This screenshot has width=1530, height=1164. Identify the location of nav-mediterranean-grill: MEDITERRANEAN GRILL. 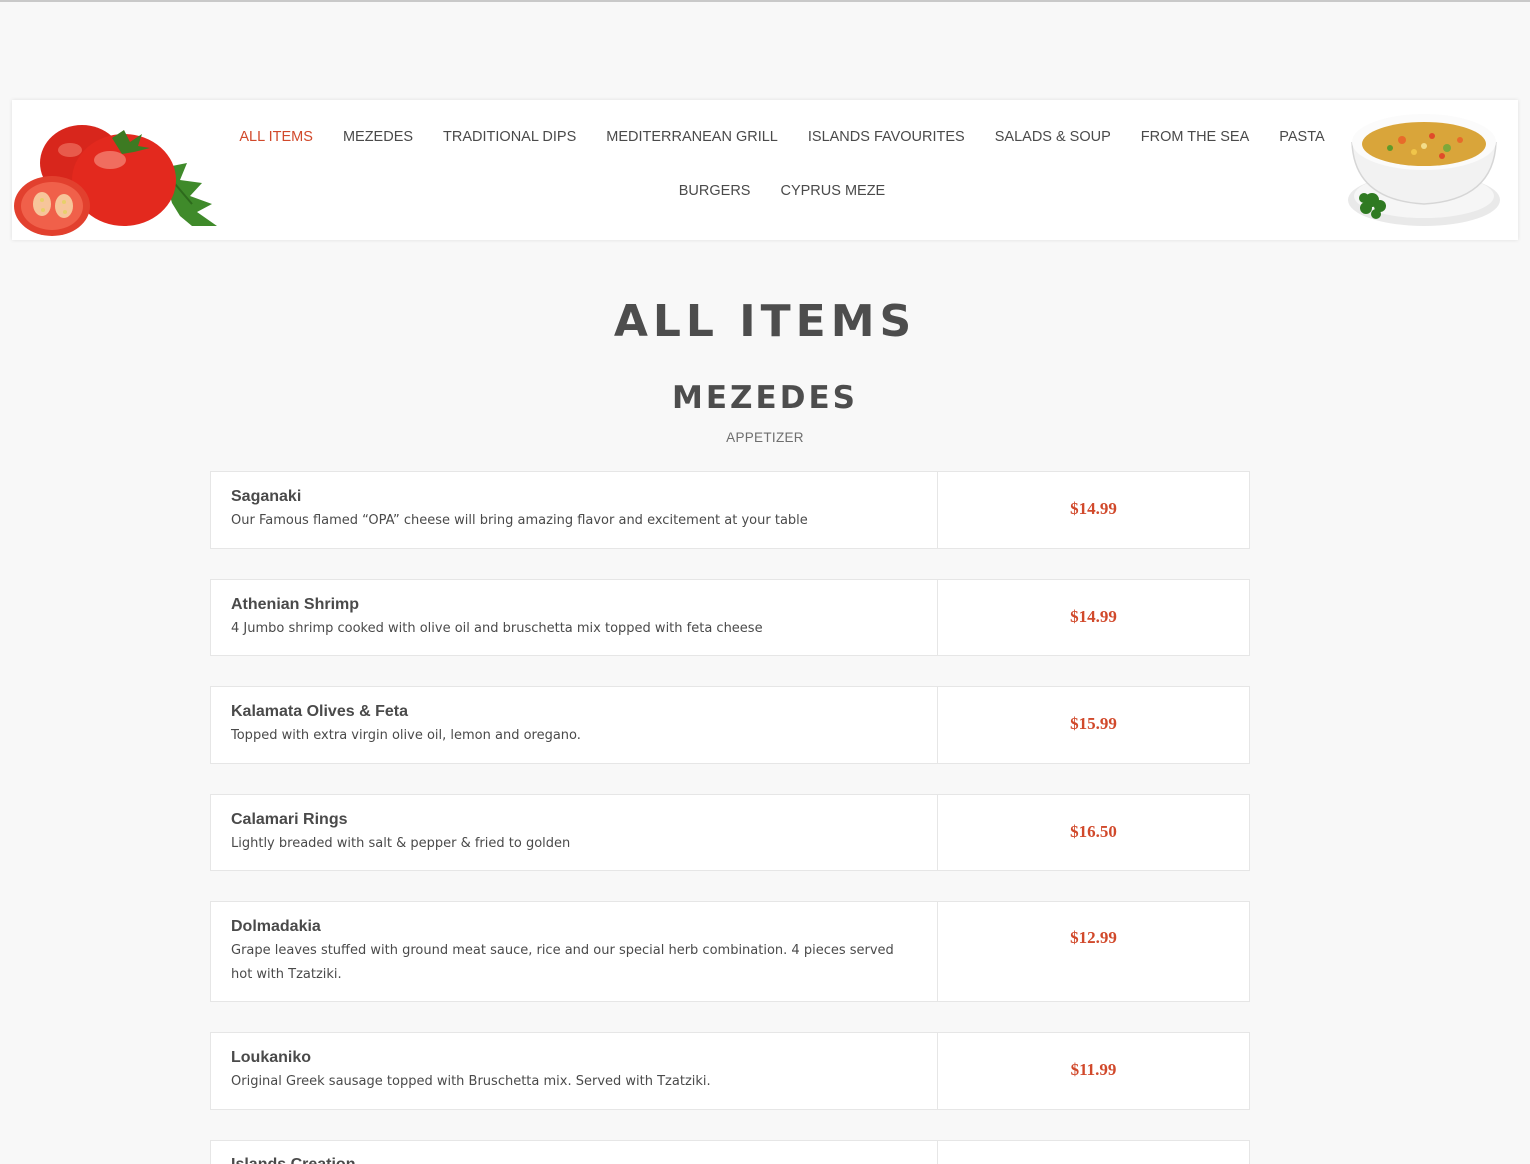
(692, 137).